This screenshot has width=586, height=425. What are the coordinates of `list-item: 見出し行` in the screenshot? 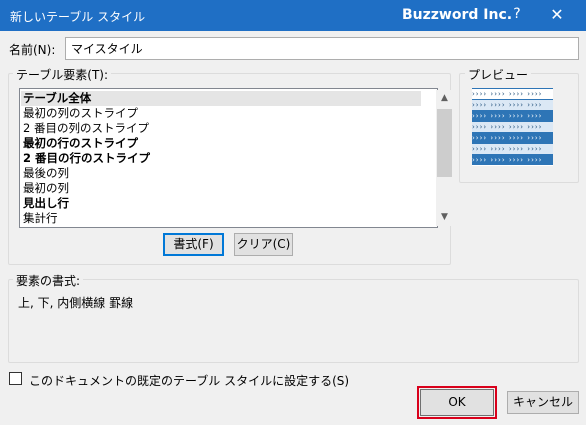 It's located at (221, 203).